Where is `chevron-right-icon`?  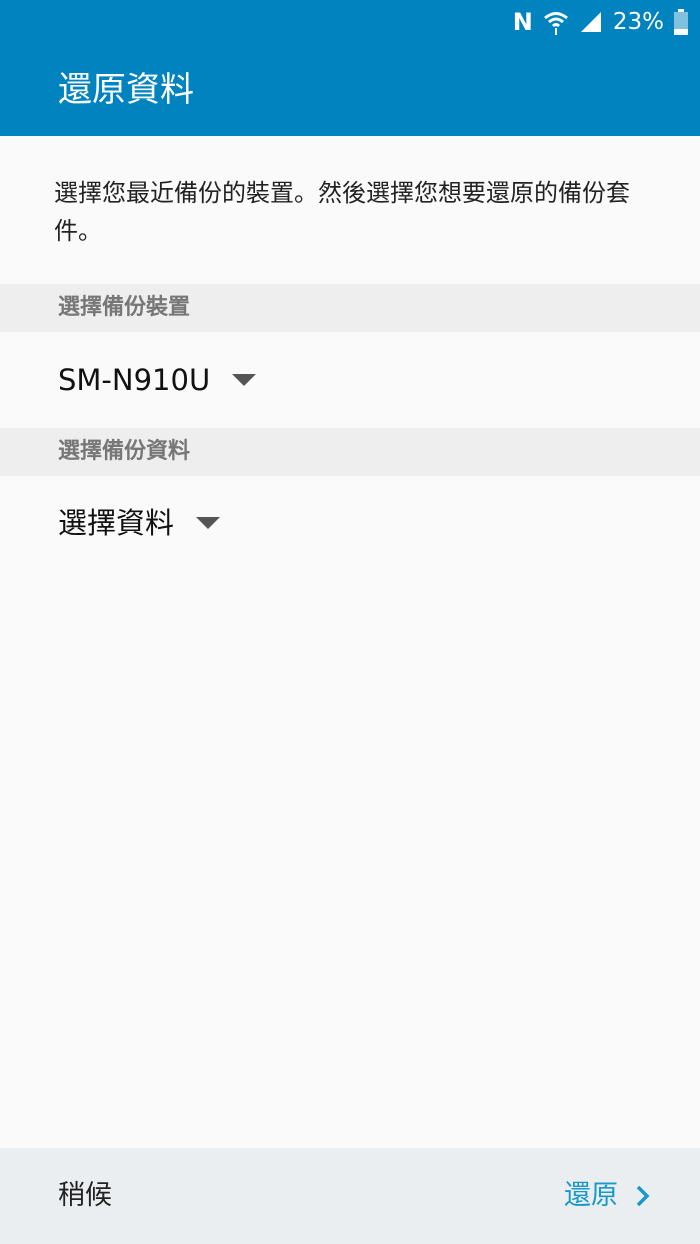 chevron-right-icon is located at coordinates (643, 1196).